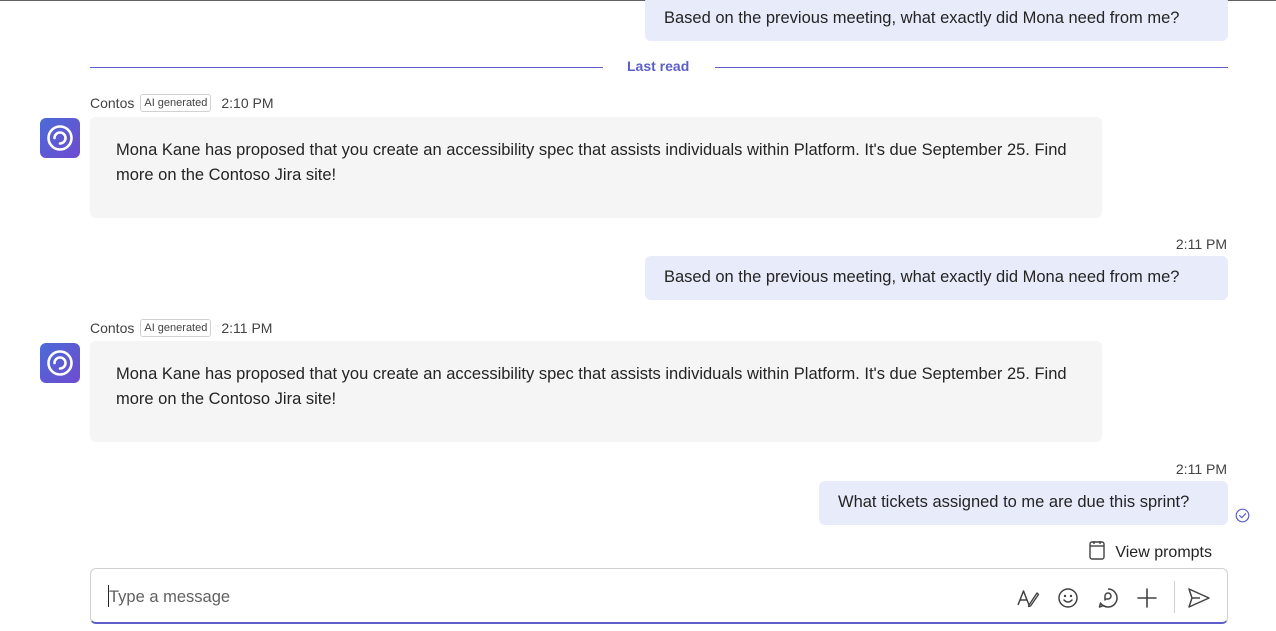 This screenshot has height=631, width=1276. What do you see at coordinates (1068, 598) in the screenshot?
I see `emoji-icon` at bounding box center [1068, 598].